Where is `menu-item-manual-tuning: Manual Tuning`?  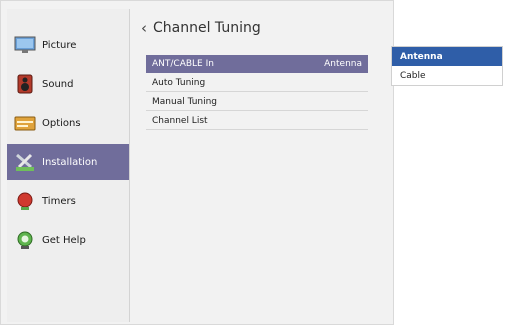
menu-item-manual-tuning: Manual Tuning is located at coordinates (257, 102).